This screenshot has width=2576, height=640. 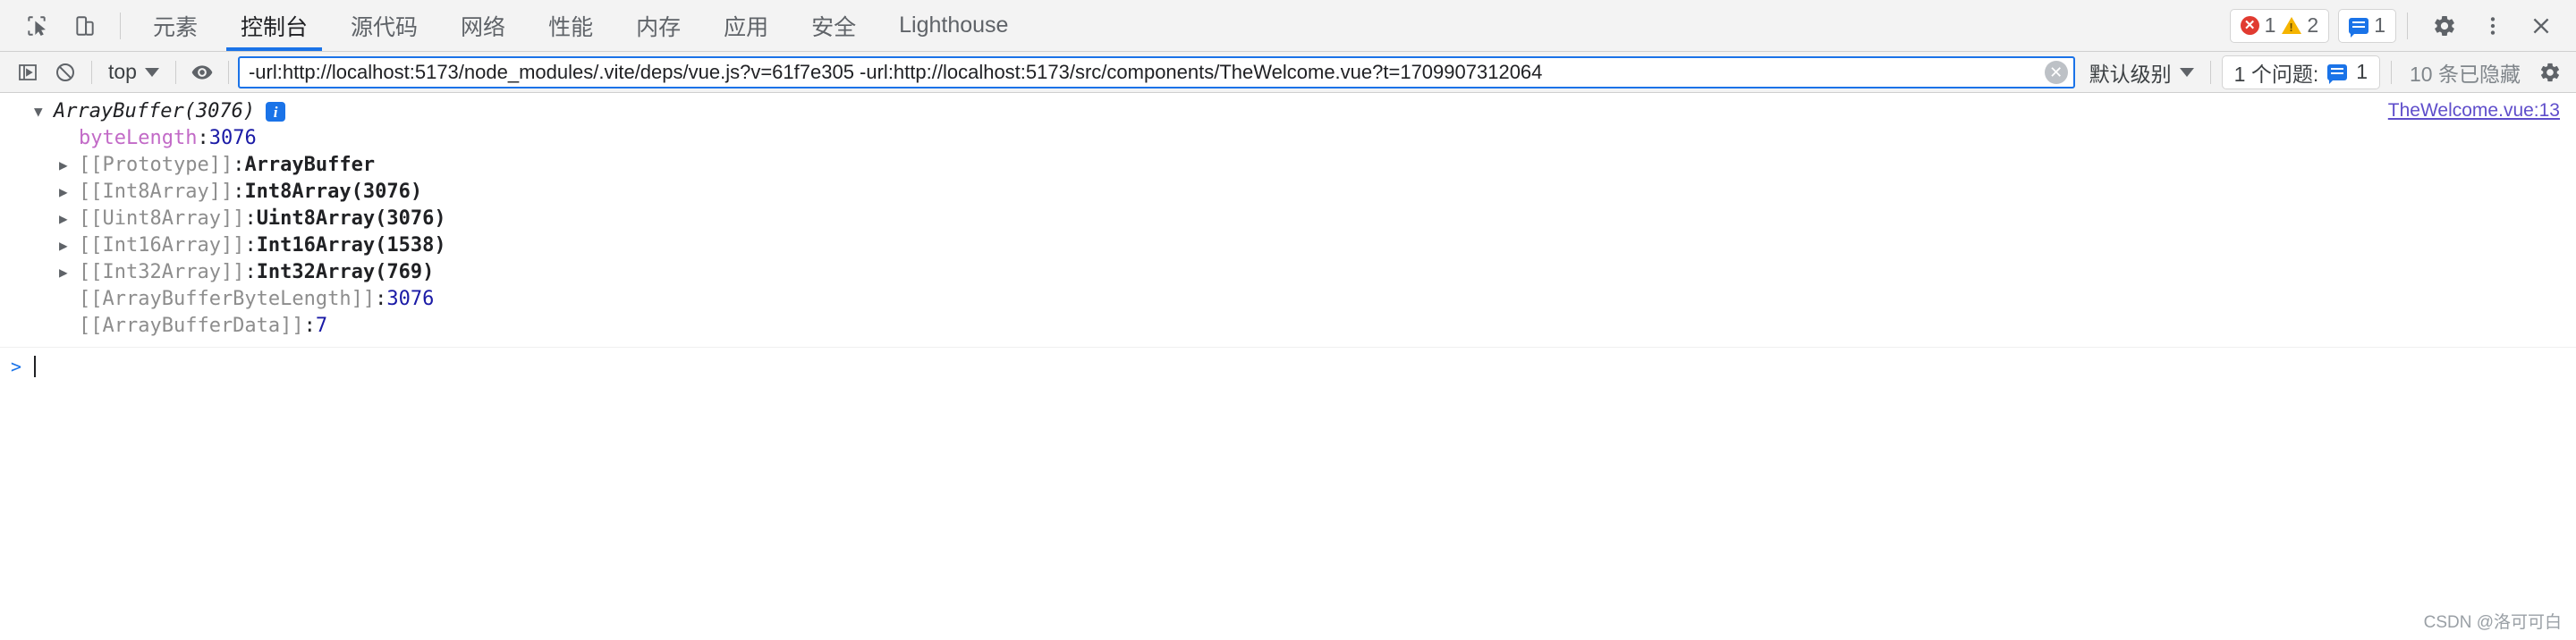 I want to click on property-name: [[ArrayBufferByteLength]], so click(x=227, y=299).